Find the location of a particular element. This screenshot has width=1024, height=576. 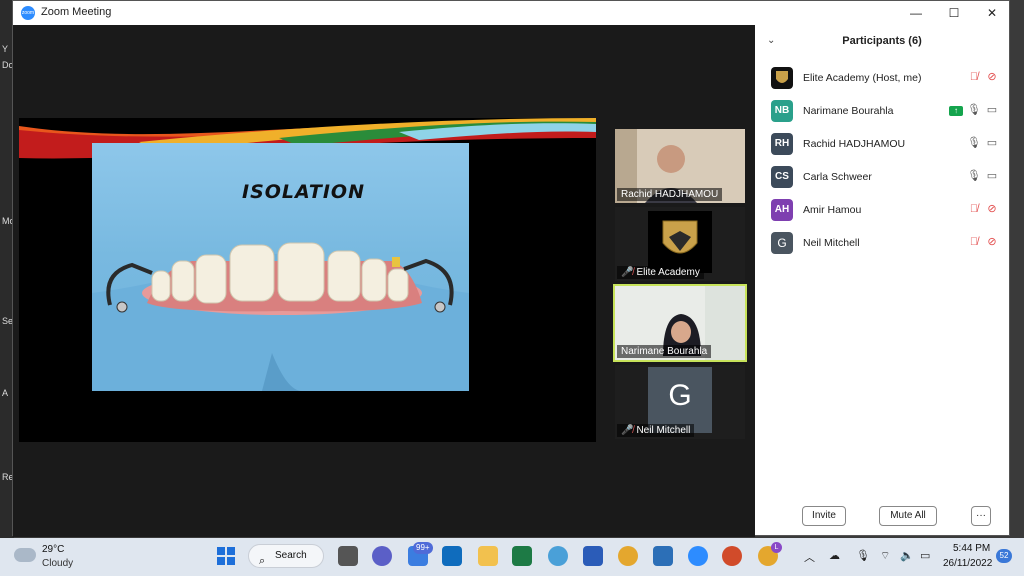

participant-name: Elite Academy (Host, me) is located at coordinates (862, 78).